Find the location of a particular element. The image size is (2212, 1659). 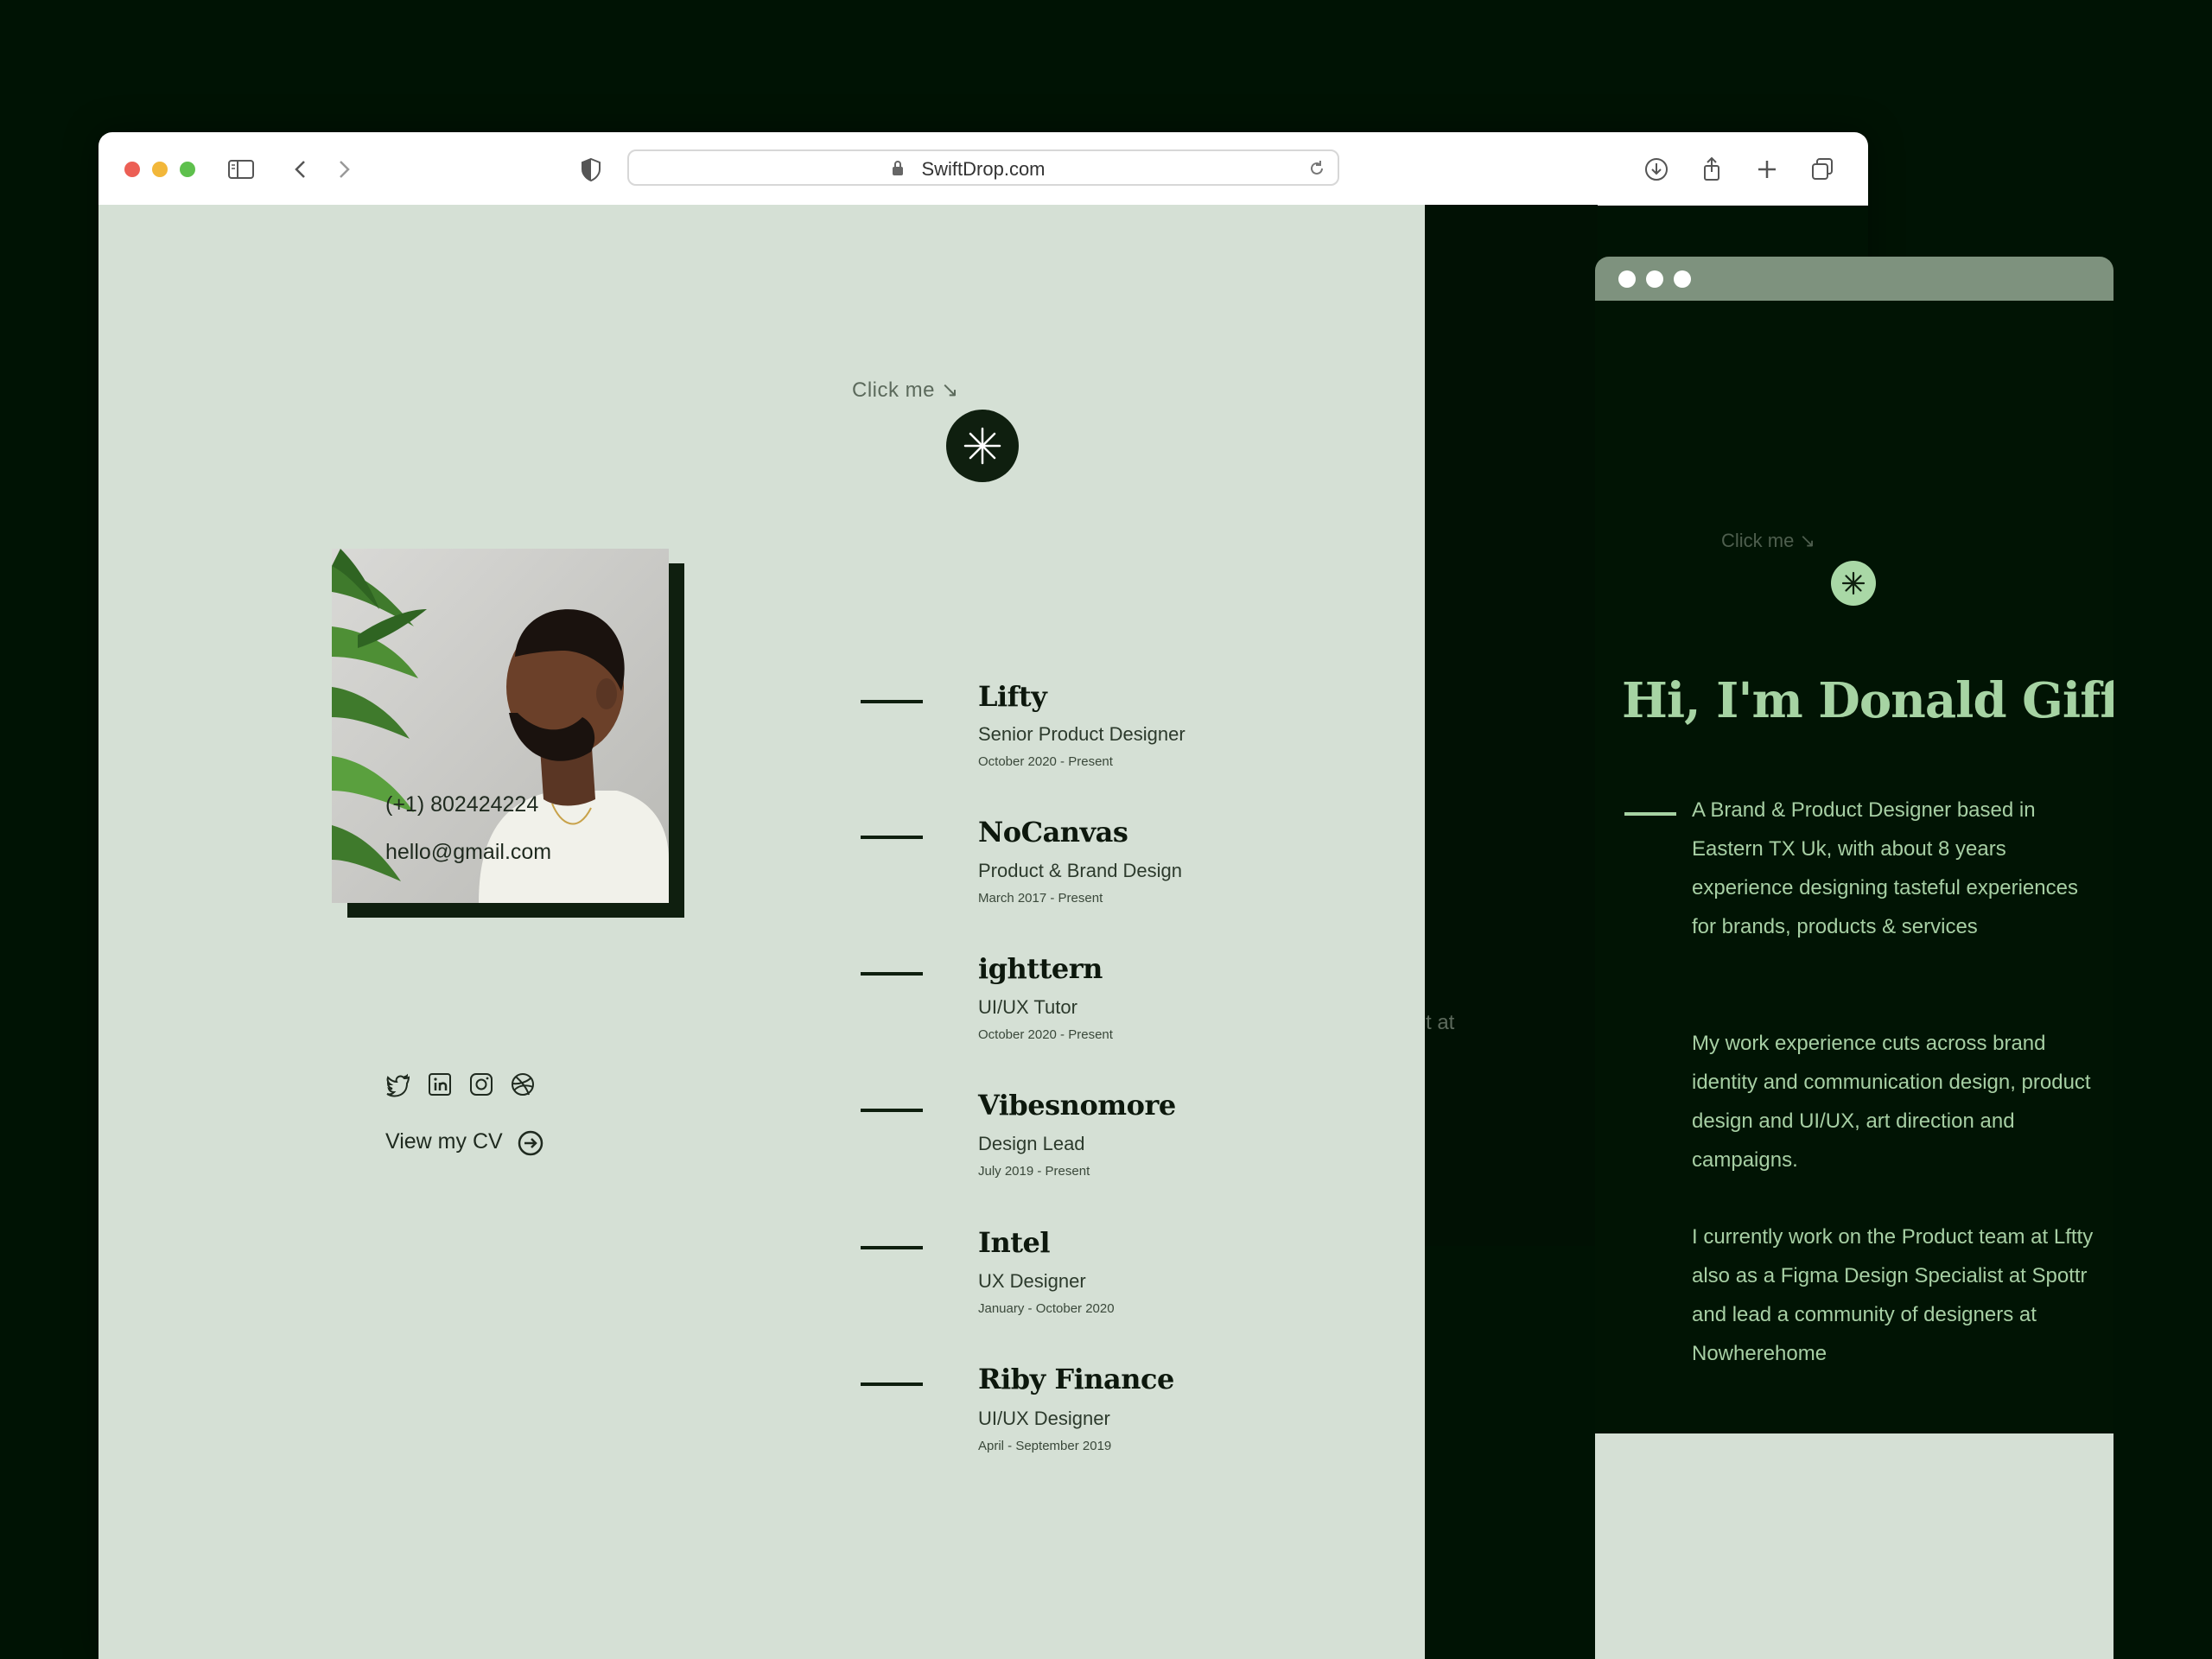

phone-number: (+1) 802424224 is located at coordinates (461, 804).